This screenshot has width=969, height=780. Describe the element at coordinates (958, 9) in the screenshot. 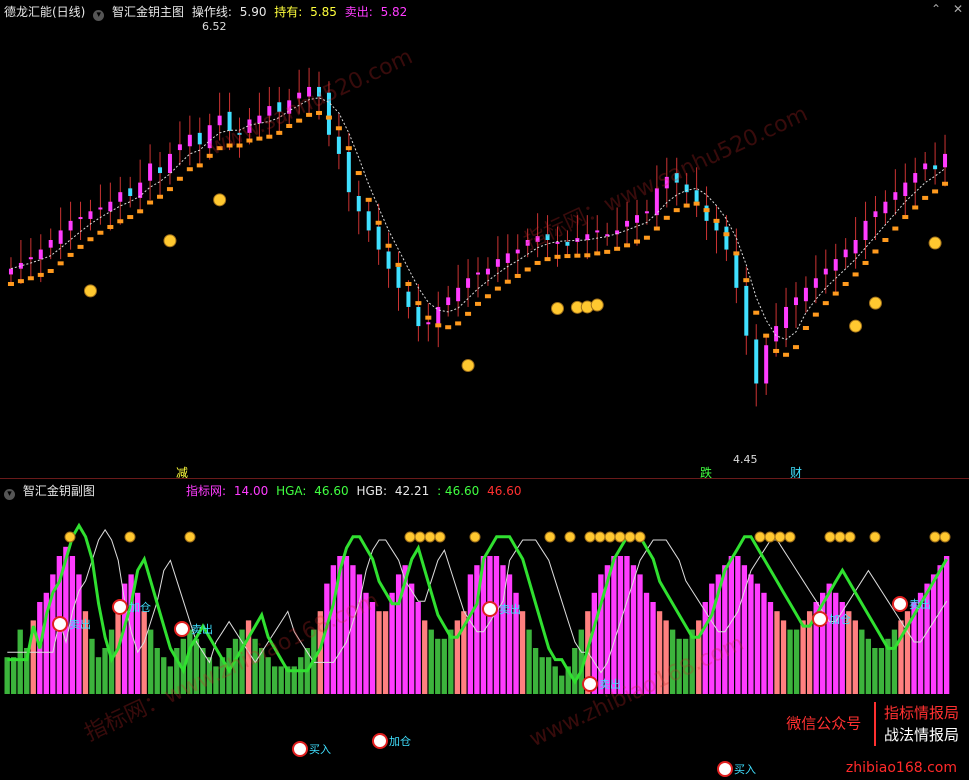

I see `close-icon: ✕` at that location.